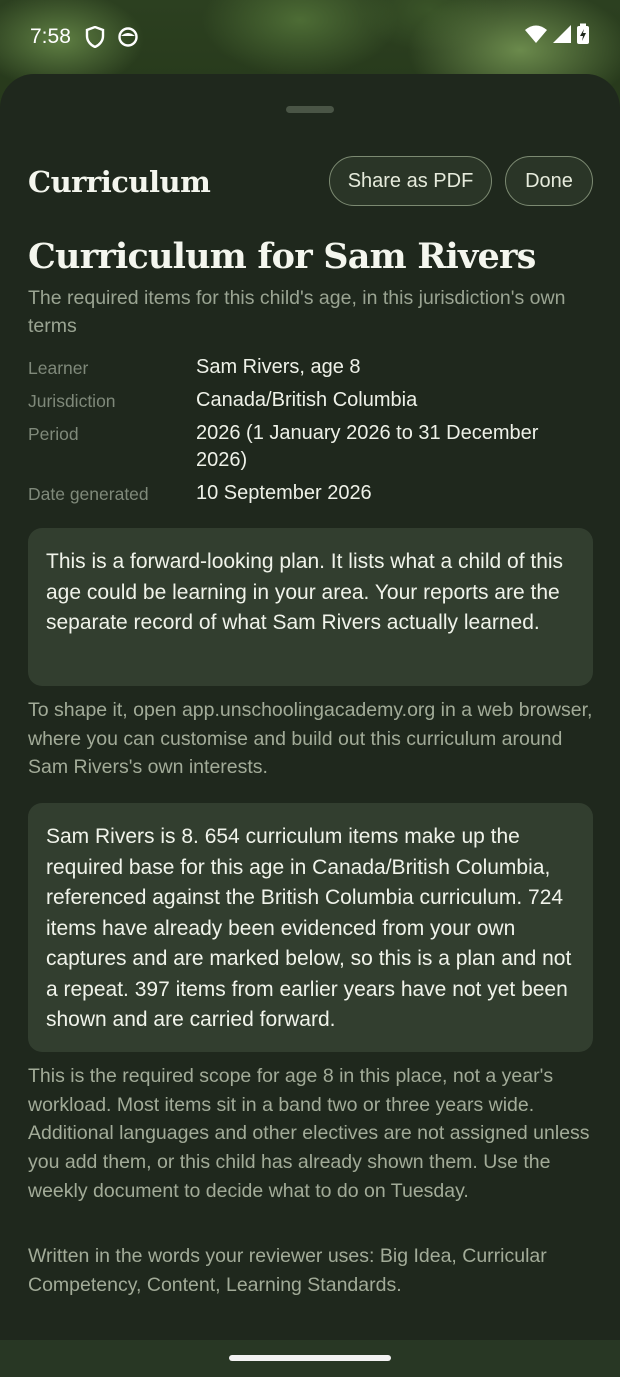 The image size is (620, 1377). I want to click on drag-handle, so click(310, 109).